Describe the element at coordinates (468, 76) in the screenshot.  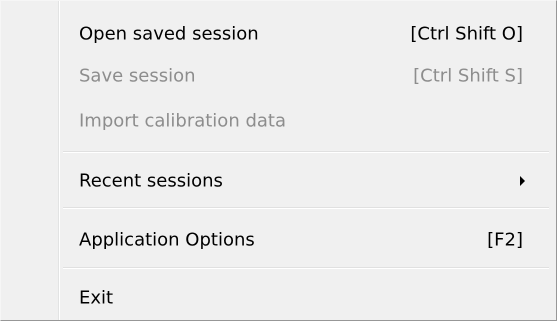
I see `menu-item-shortcut: [Ctrl Shift S]` at that location.